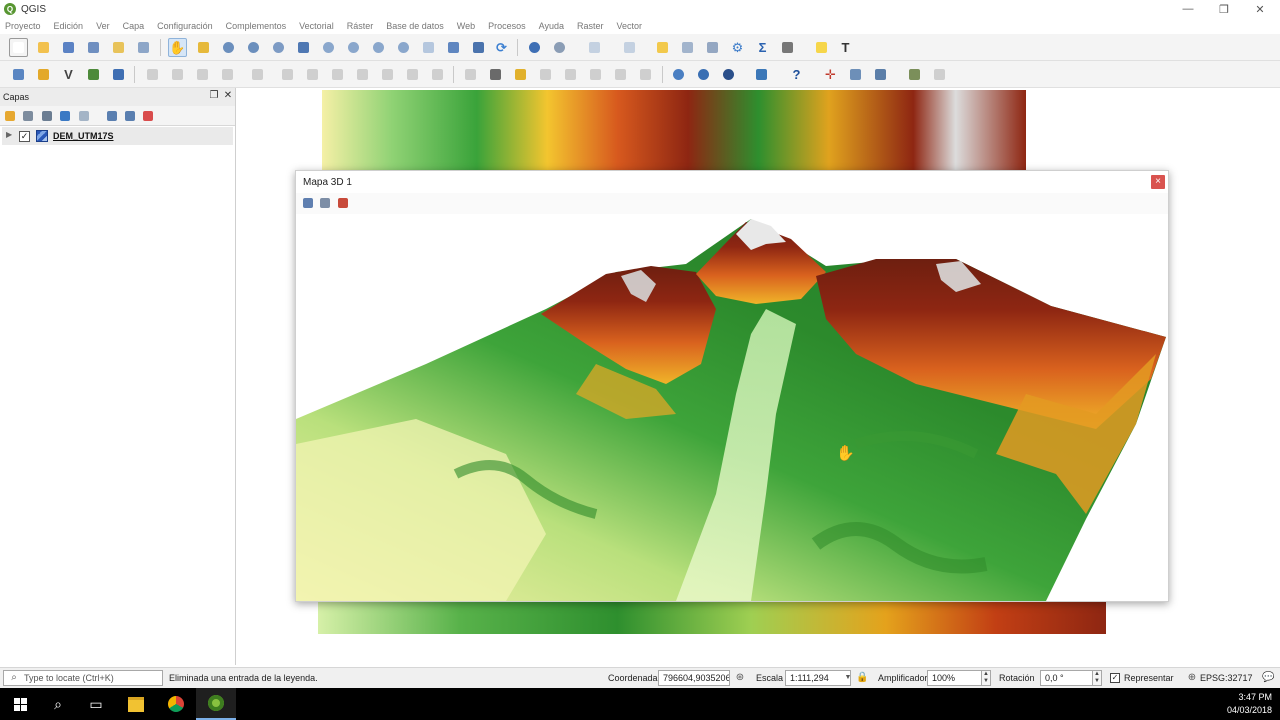 The height and width of the screenshot is (720, 1280). Describe the element at coordinates (103, 26) in the screenshot. I see `menu-ver: Ver` at that location.